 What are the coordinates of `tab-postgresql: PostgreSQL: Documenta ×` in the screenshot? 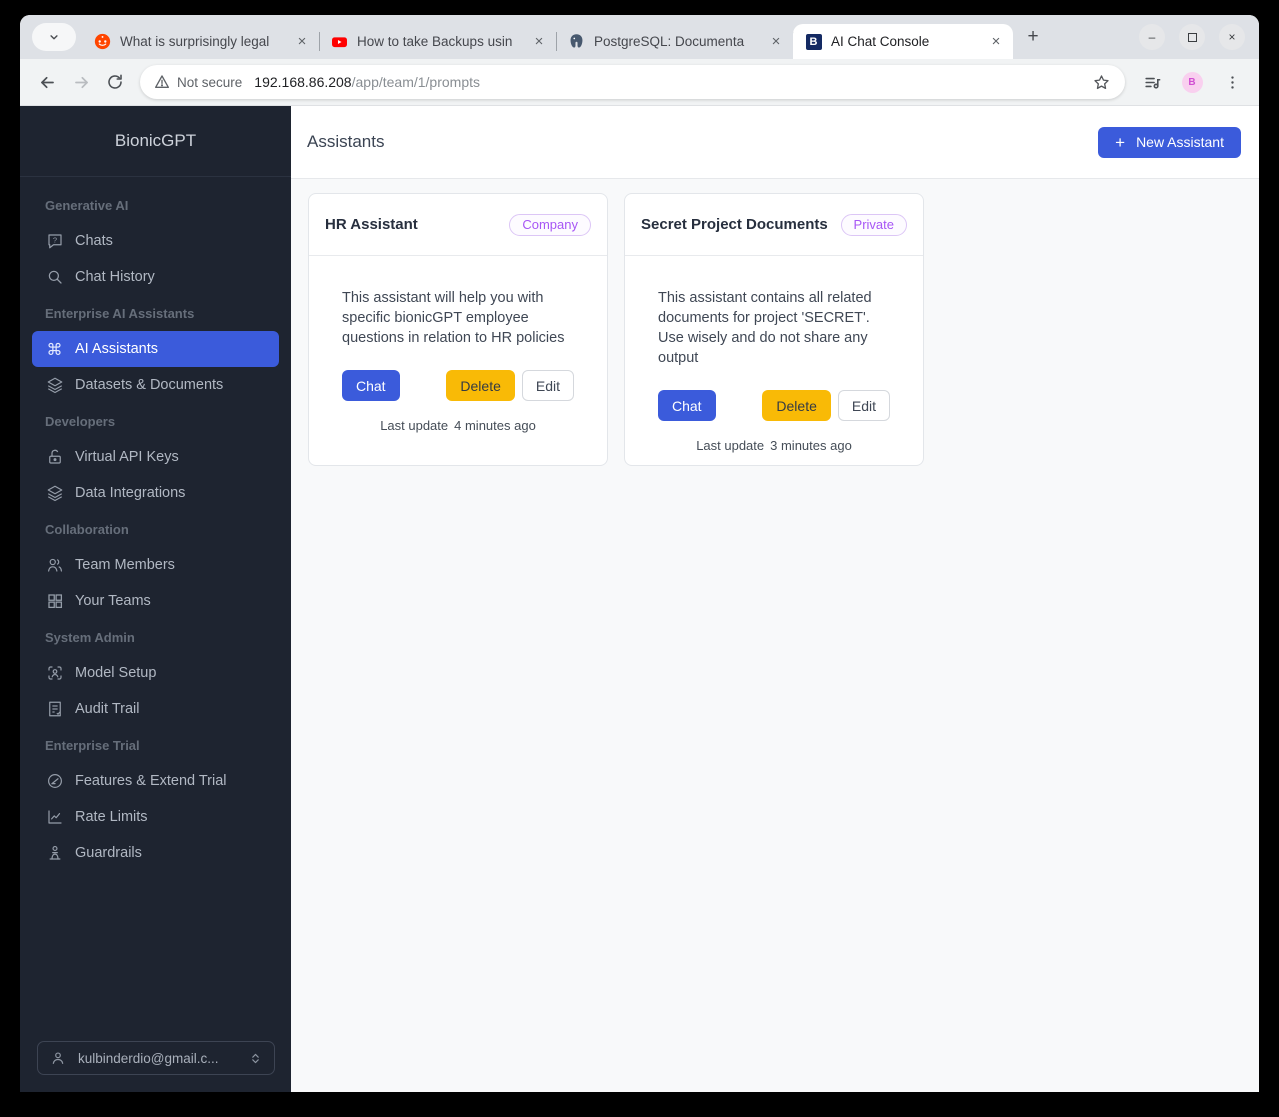 It's located at (675, 41).